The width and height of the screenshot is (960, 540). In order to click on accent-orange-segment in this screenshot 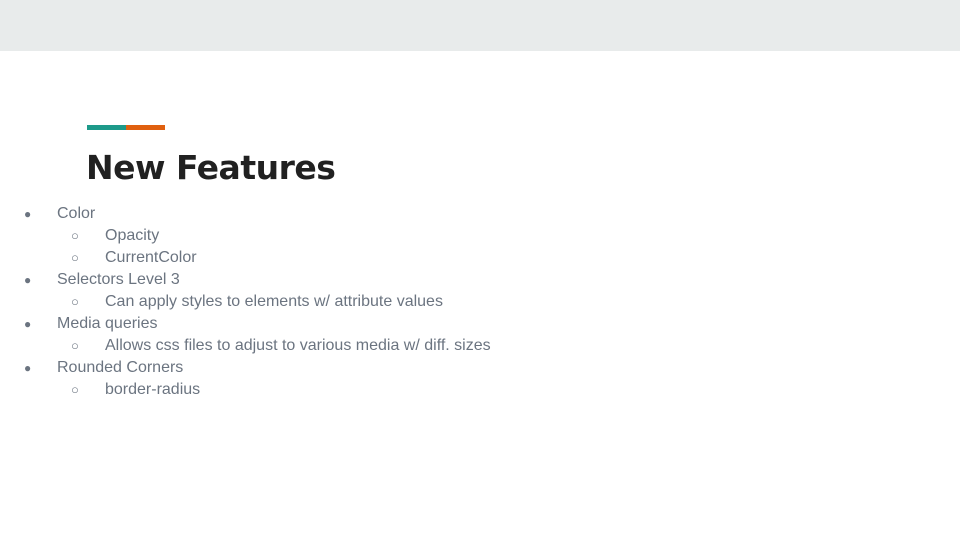, I will do `click(145, 127)`.